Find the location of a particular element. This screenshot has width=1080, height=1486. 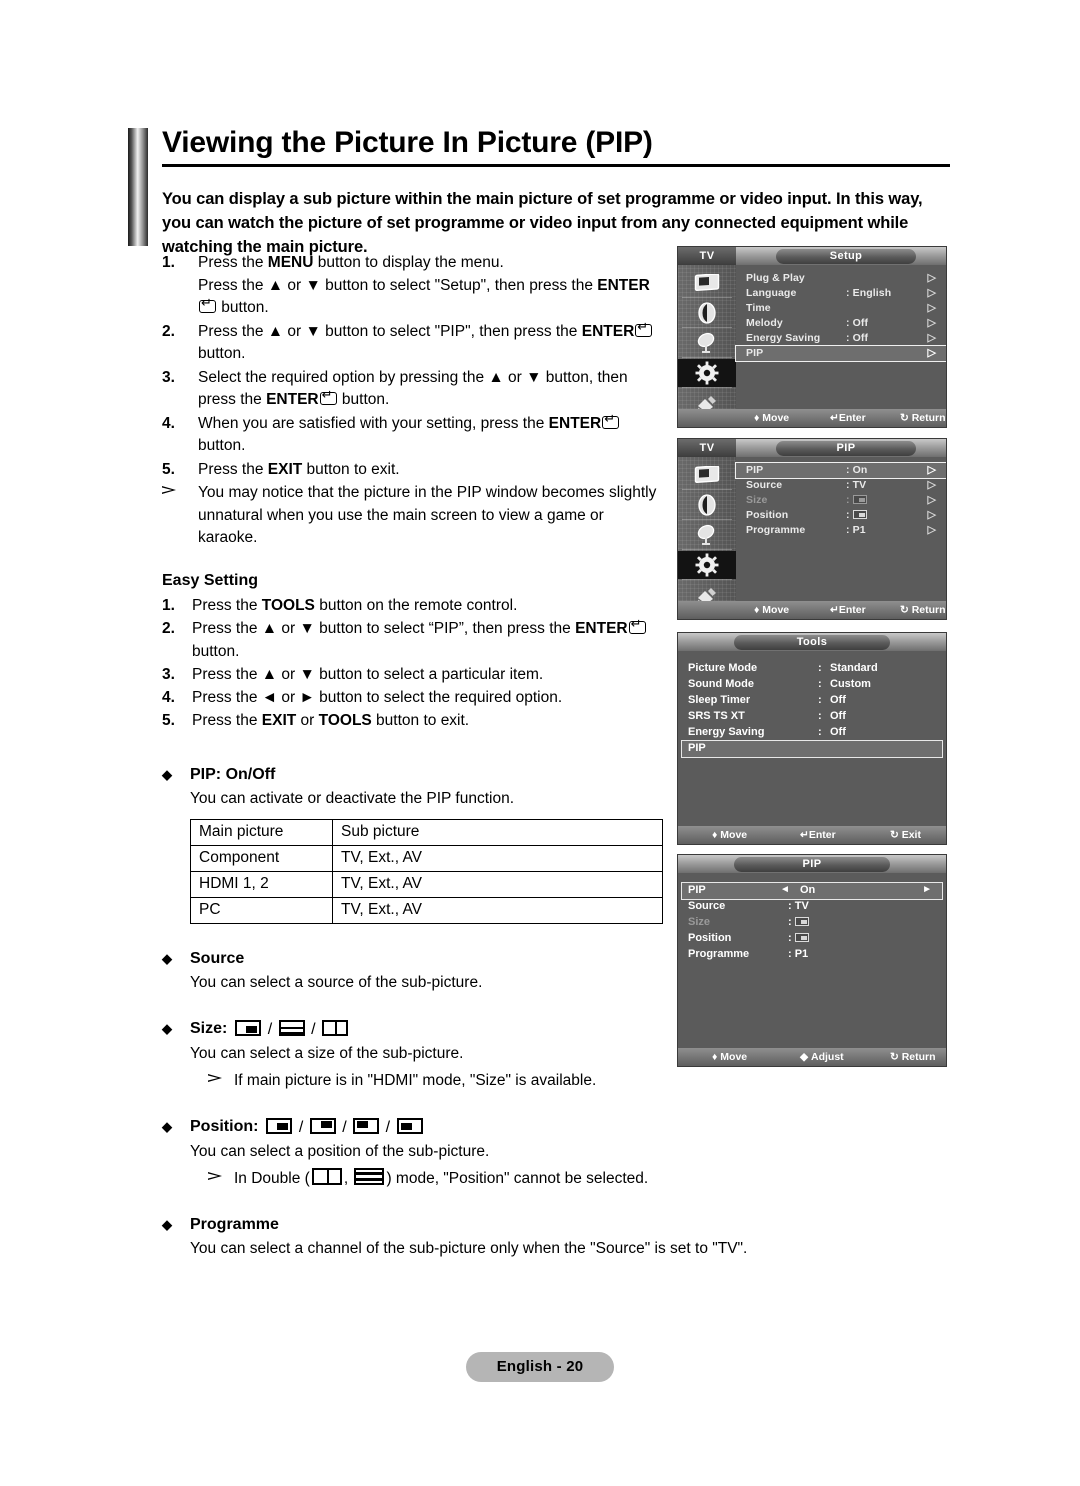

osd-row-melody: Melody : Off ▷ is located at coordinates (841, 323).